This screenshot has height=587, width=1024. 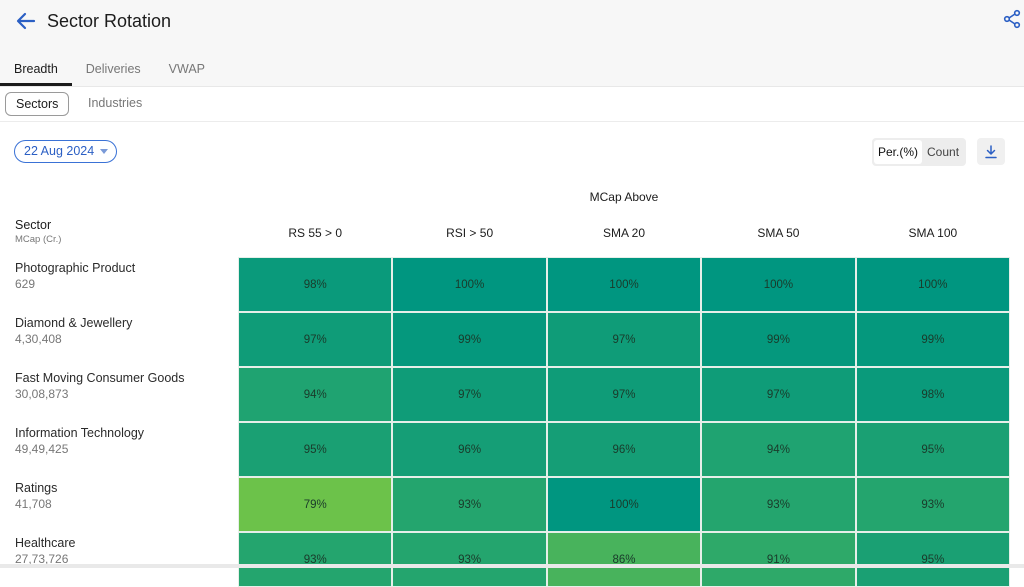 I want to click on tab-deliveries: Deliveries, so click(x=113, y=71).